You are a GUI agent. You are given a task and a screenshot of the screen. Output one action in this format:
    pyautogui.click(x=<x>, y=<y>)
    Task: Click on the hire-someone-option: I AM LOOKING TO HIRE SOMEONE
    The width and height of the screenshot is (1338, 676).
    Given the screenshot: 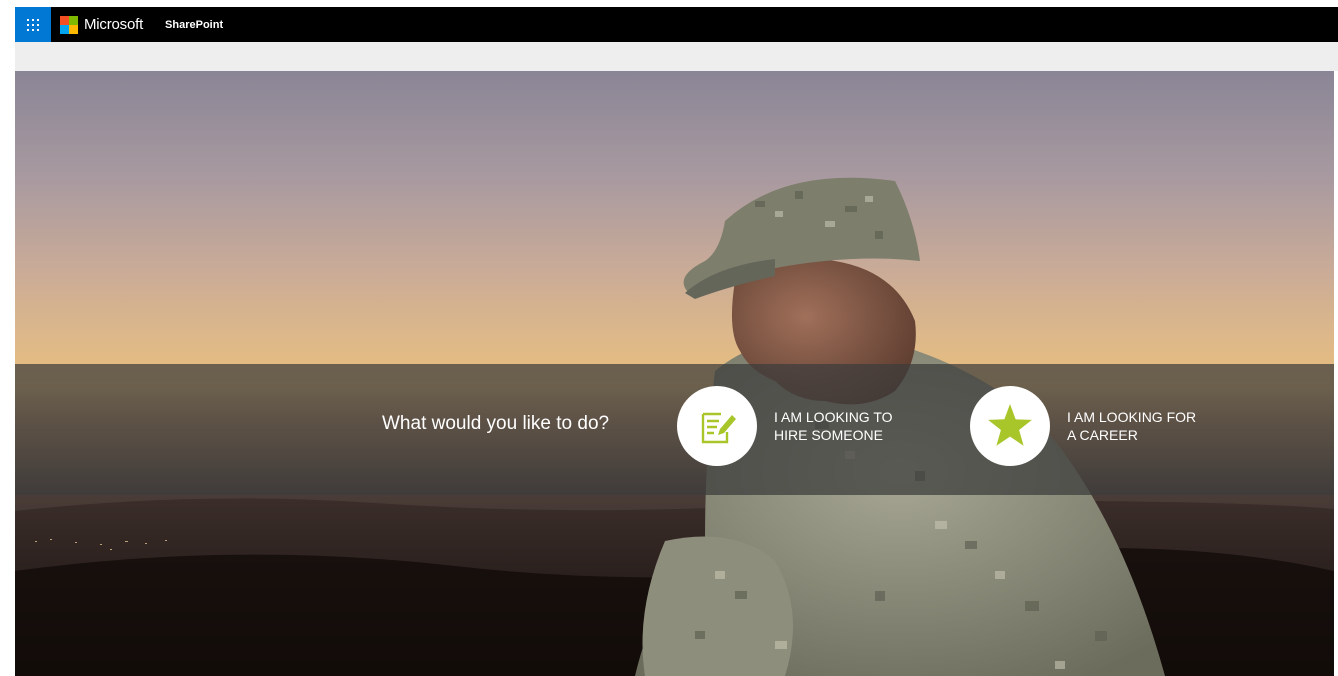 What is the action you would take?
    pyautogui.click(x=800, y=426)
    